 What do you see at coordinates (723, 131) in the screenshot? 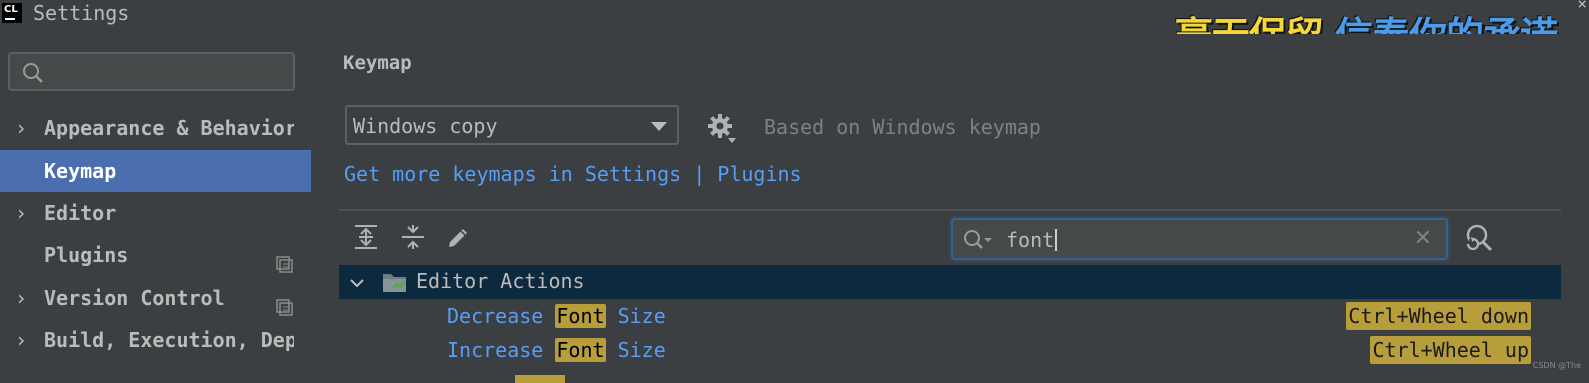
I see `gear-icon` at bounding box center [723, 131].